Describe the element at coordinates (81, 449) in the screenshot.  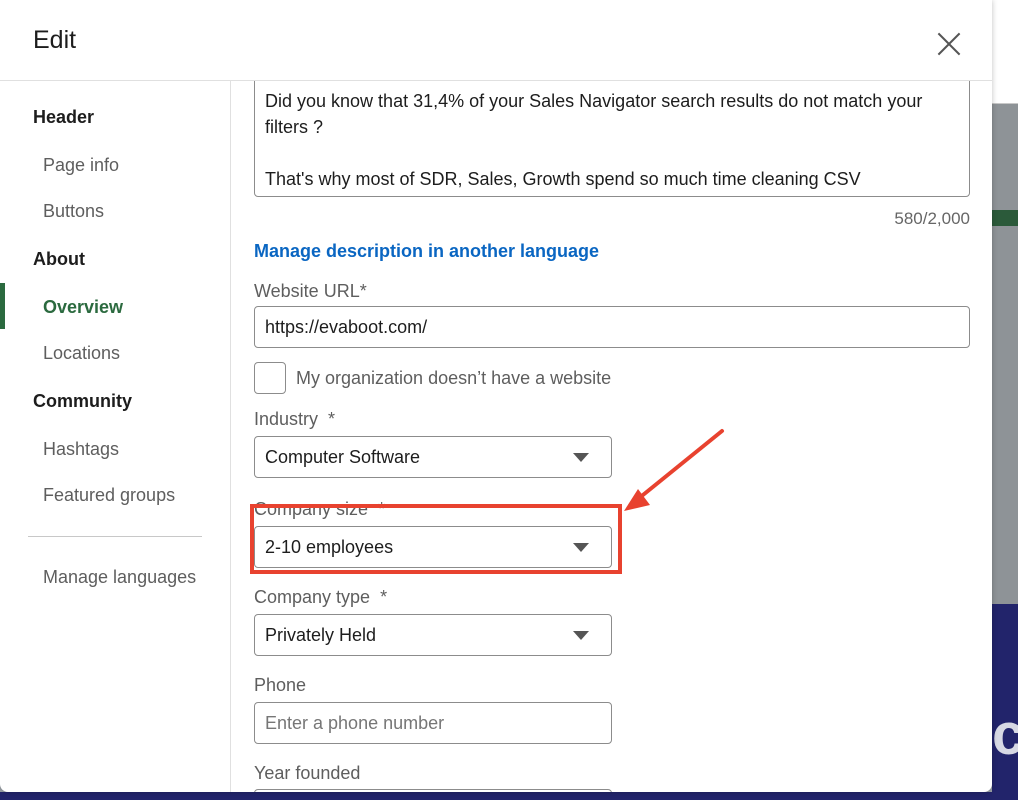
I see `sidebar-item-hashtags: Hashtags` at that location.